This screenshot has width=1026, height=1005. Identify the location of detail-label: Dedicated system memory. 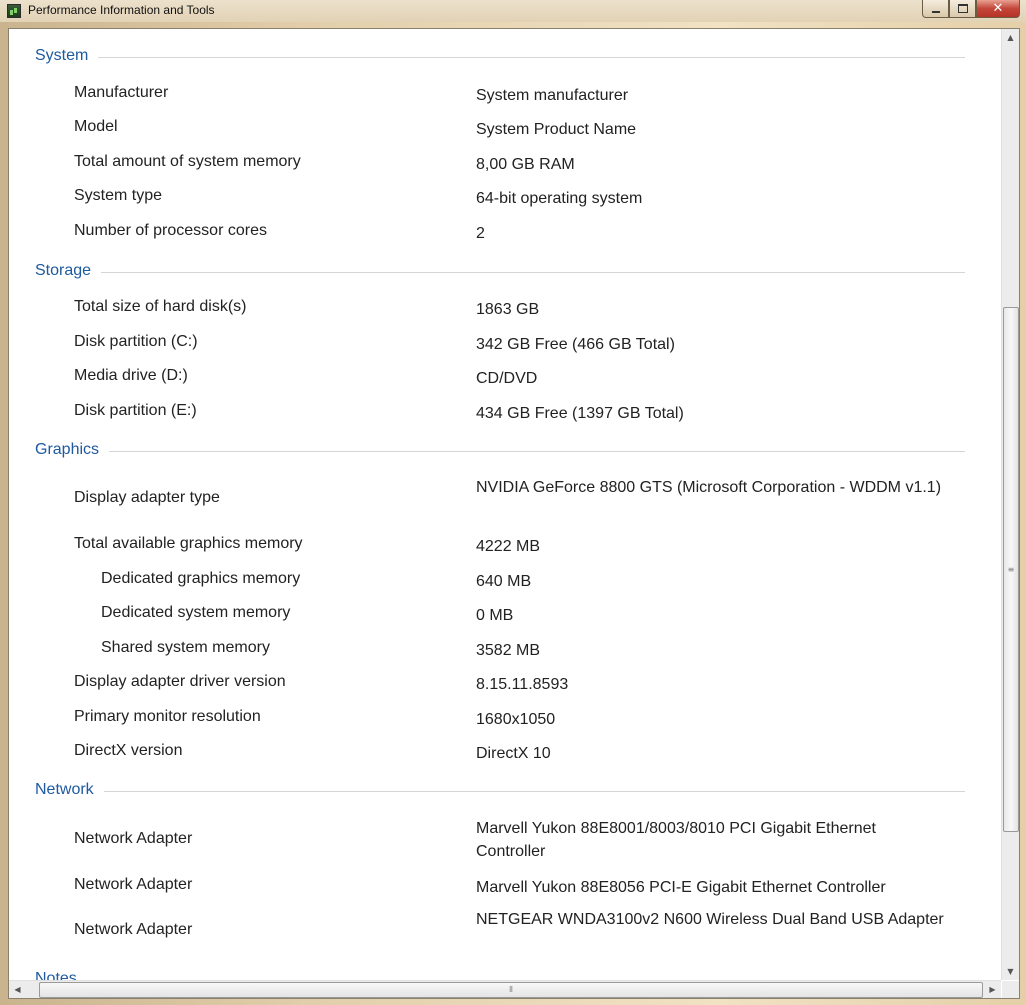
(196, 612).